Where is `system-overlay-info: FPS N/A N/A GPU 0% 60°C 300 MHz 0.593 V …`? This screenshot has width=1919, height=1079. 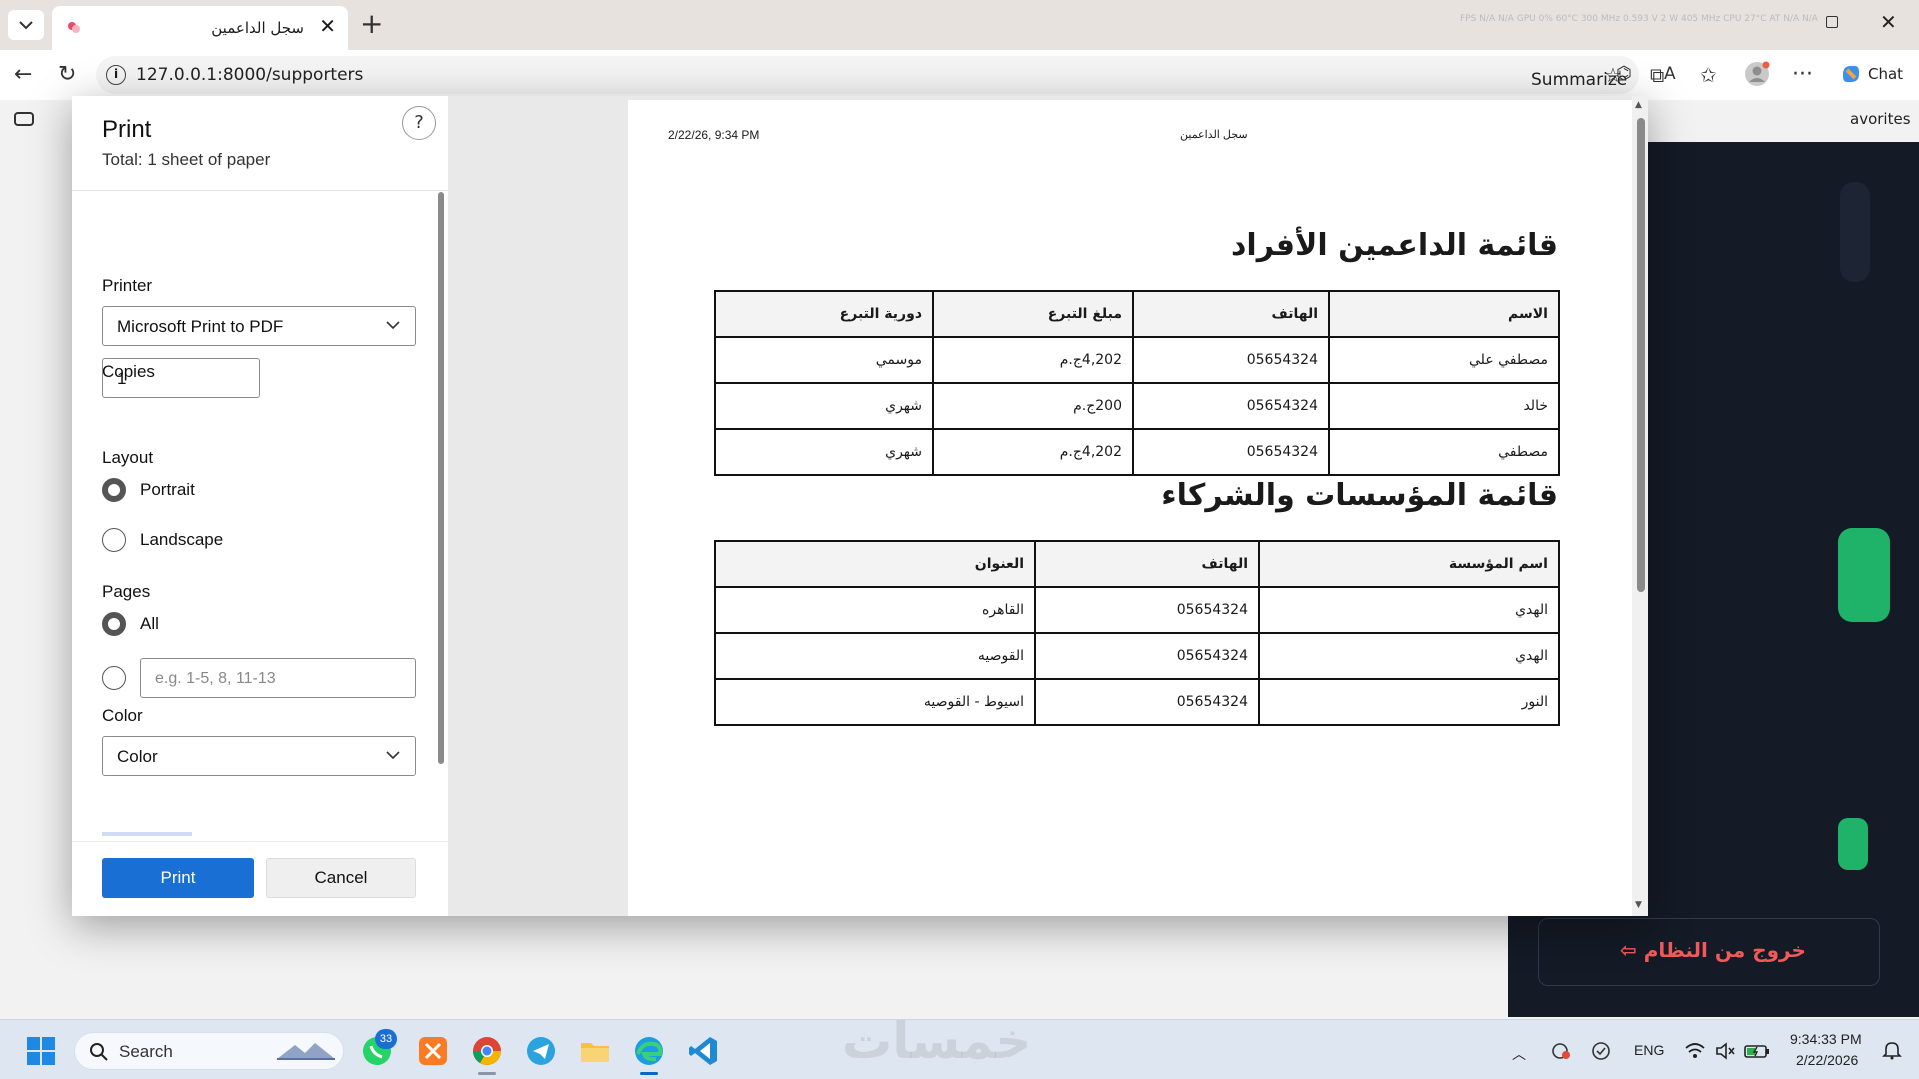 system-overlay-info: FPS N/A N/A GPU 0% 60°C 300 MHz 0.593 V … is located at coordinates (1639, 19).